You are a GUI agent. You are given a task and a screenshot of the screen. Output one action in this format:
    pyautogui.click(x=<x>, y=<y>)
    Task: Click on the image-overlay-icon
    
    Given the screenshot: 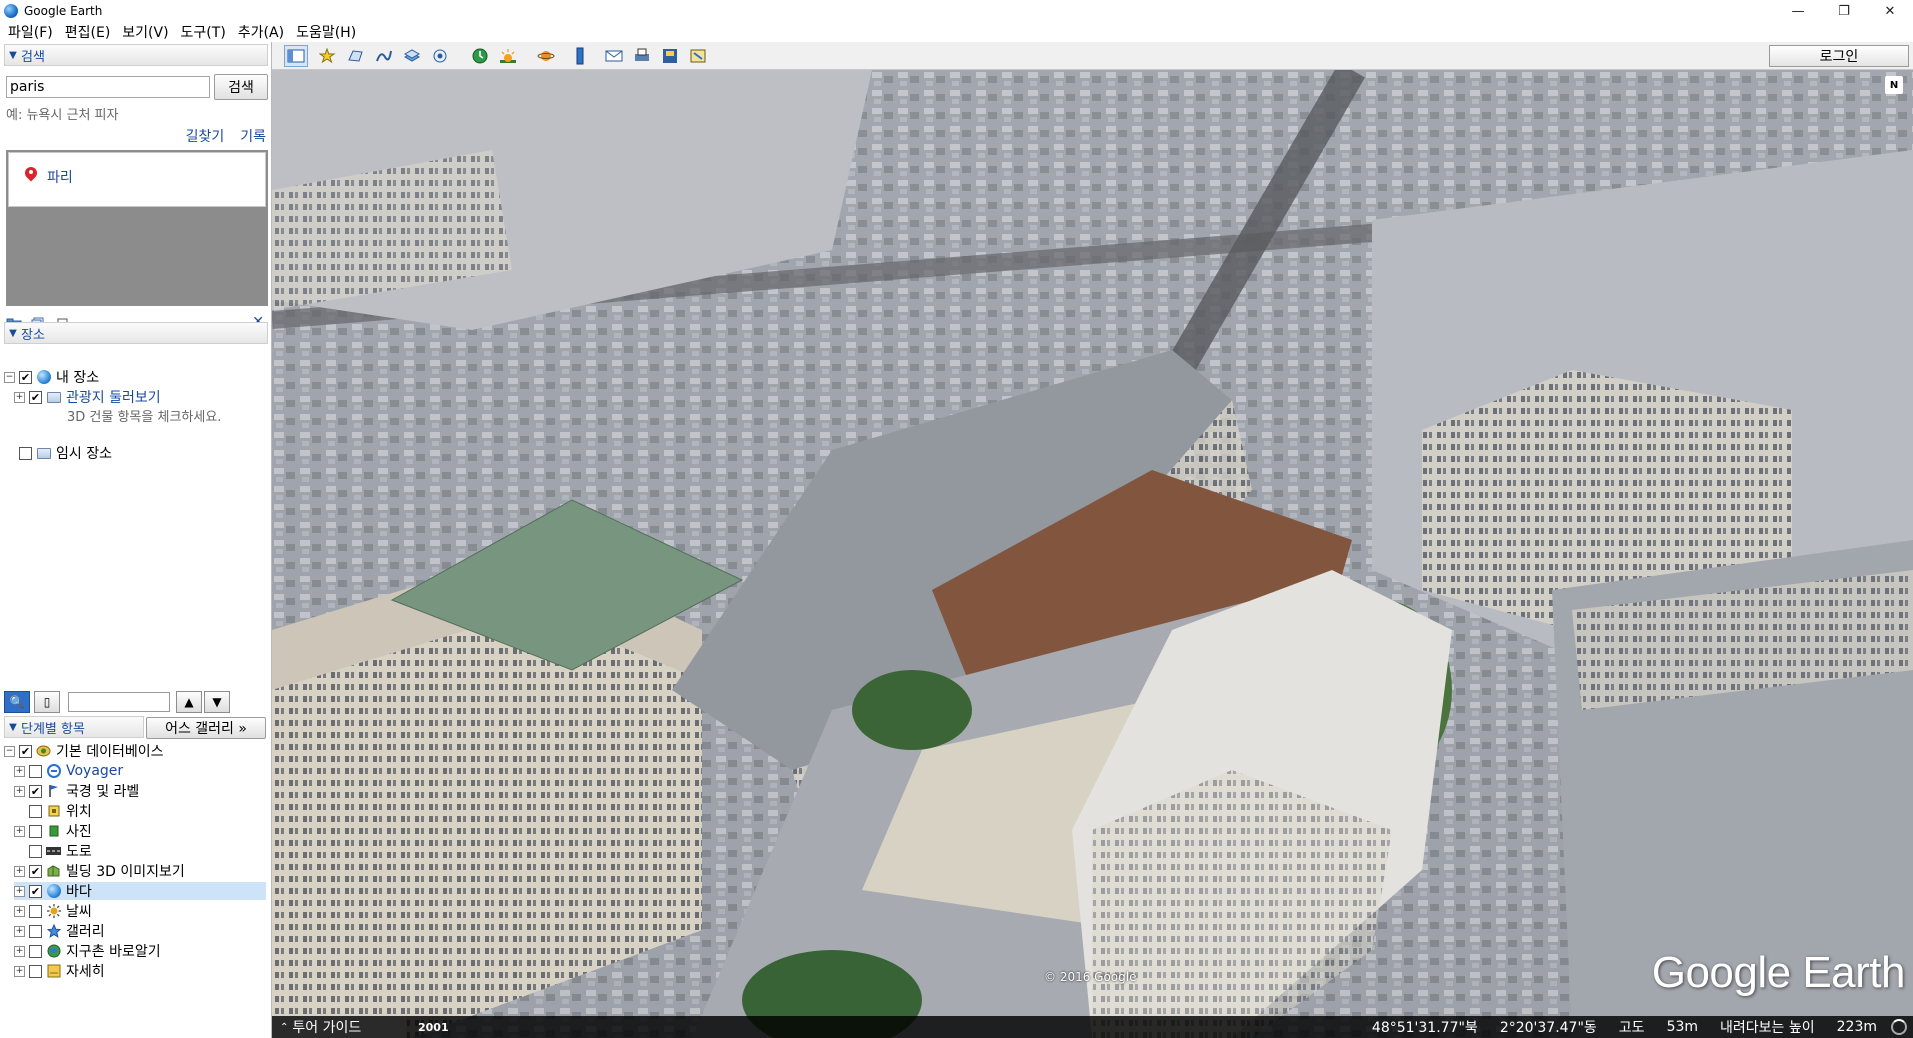 What is the action you would take?
    pyautogui.click(x=412, y=56)
    